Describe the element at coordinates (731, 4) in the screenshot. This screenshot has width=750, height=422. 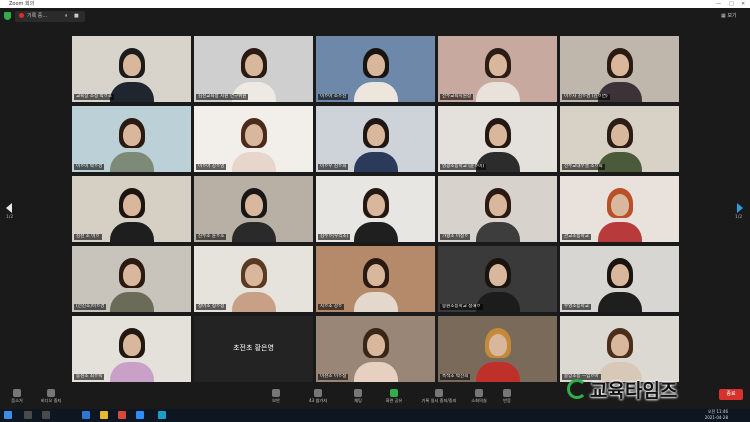
I see `maximize-icon: □` at that location.